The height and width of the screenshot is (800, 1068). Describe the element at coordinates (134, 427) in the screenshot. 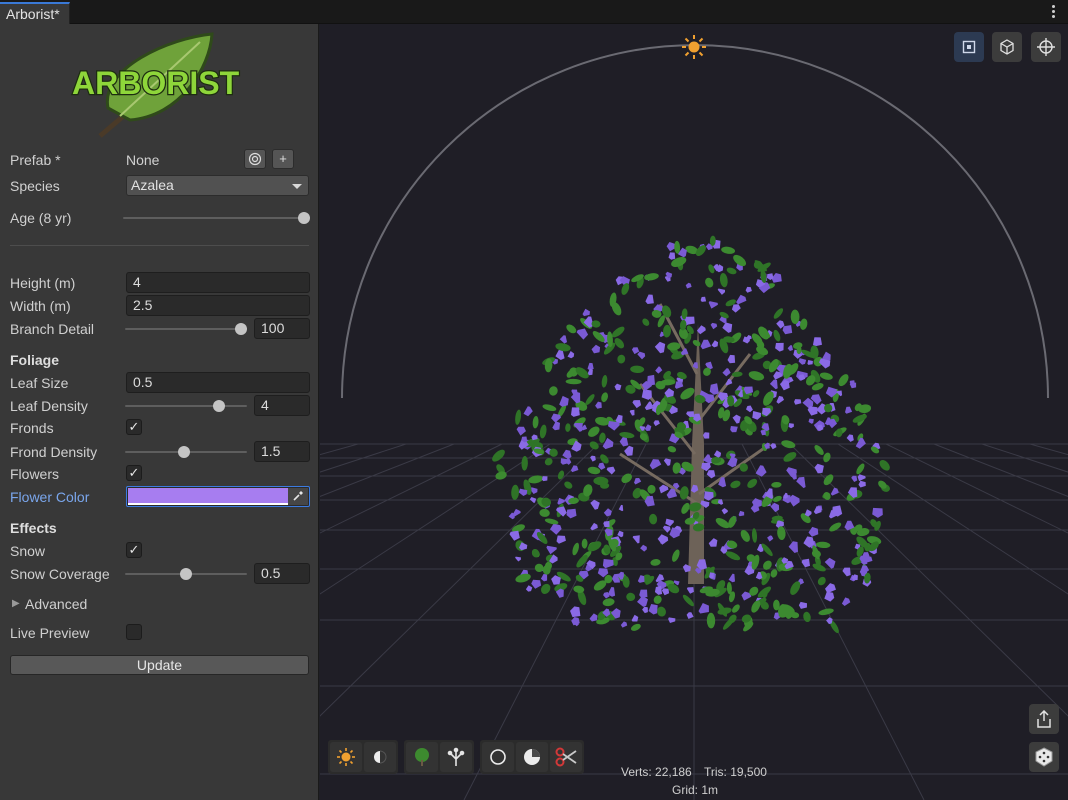

I see `fronds-checkbox: ✓` at that location.